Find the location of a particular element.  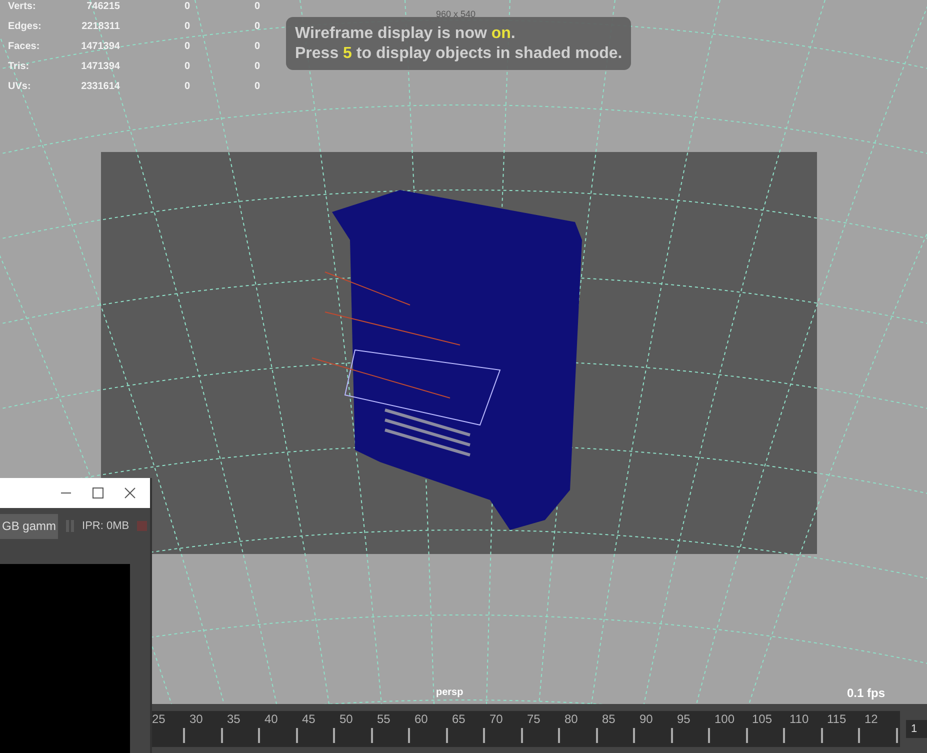

ipr-memory-label: IPR: 0MB is located at coordinates (106, 526).